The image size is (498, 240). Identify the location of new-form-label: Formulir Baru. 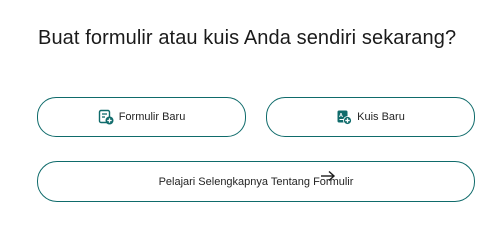
(152, 117).